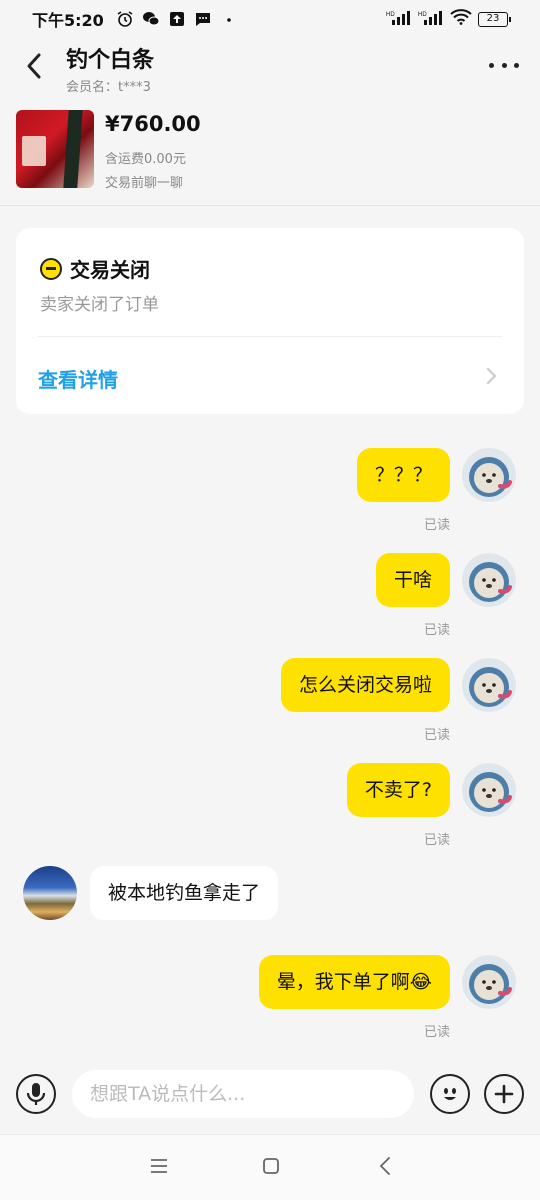 Image resolution: width=540 pixels, height=1200 pixels. Describe the element at coordinates (229, 19) in the screenshot. I see `dot-icon` at that location.